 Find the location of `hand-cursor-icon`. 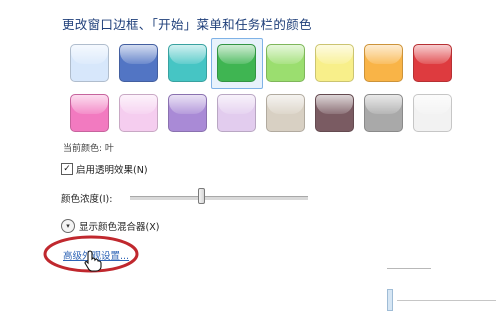

hand-cursor-icon is located at coordinates (93, 261).